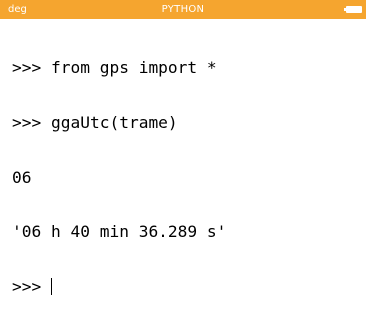 This screenshot has height=314, width=366. What do you see at coordinates (95, 122) in the screenshot?
I see `console-line: >>> ggaUtc(trame)` at bounding box center [95, 122].